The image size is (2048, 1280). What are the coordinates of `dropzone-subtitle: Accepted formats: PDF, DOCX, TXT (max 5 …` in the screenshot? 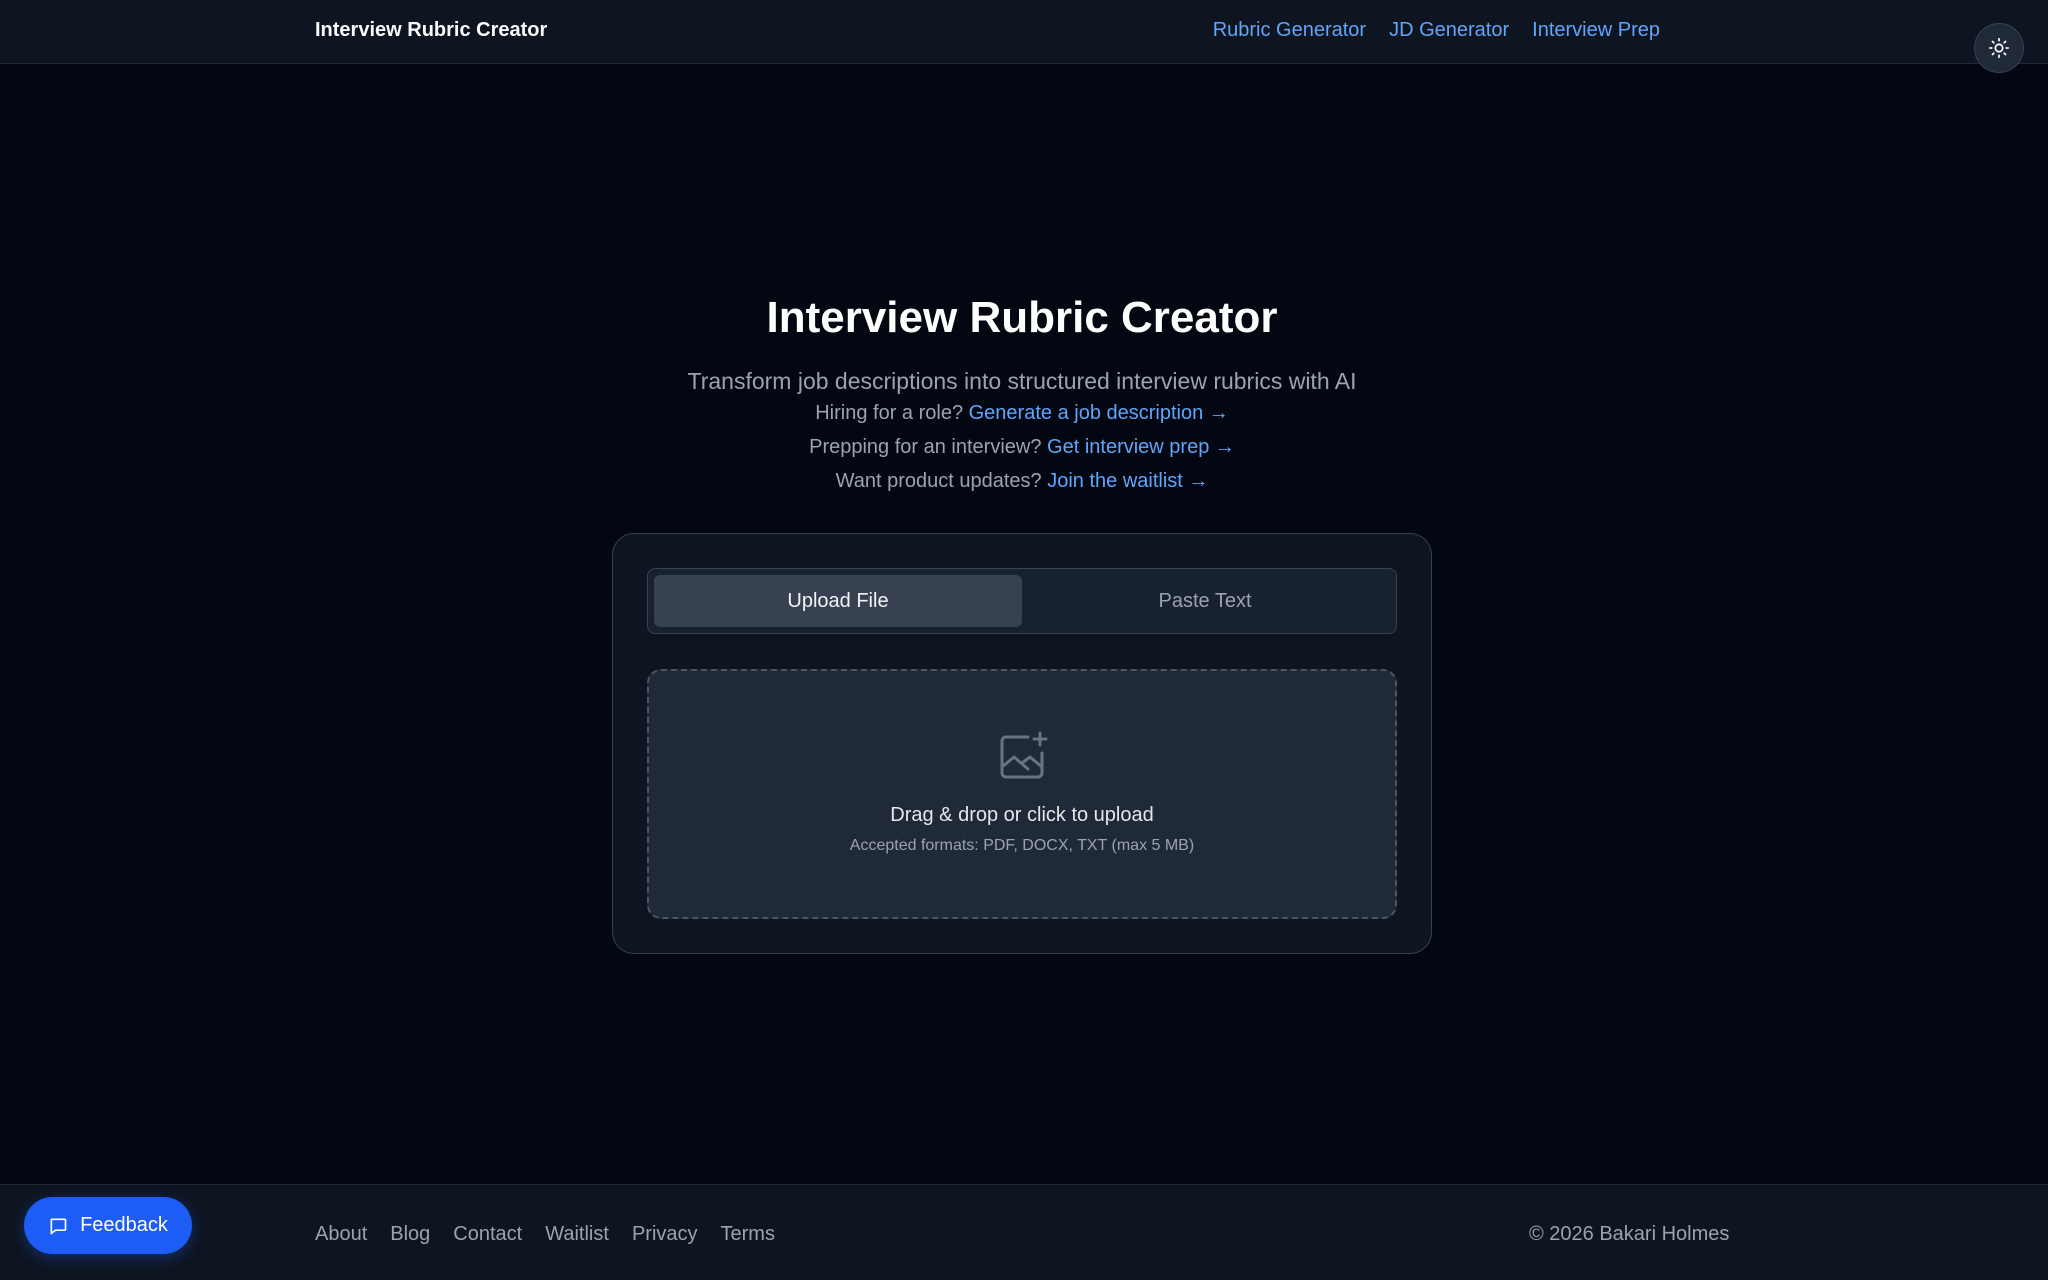 It's located at (1022, 845).